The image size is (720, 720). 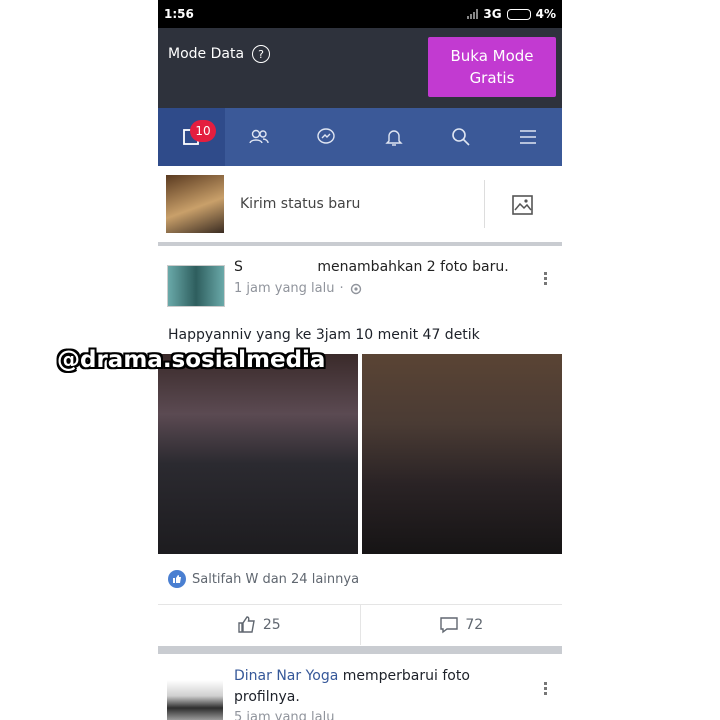 I want to click on comment-icon, so click(x=449, y=625).